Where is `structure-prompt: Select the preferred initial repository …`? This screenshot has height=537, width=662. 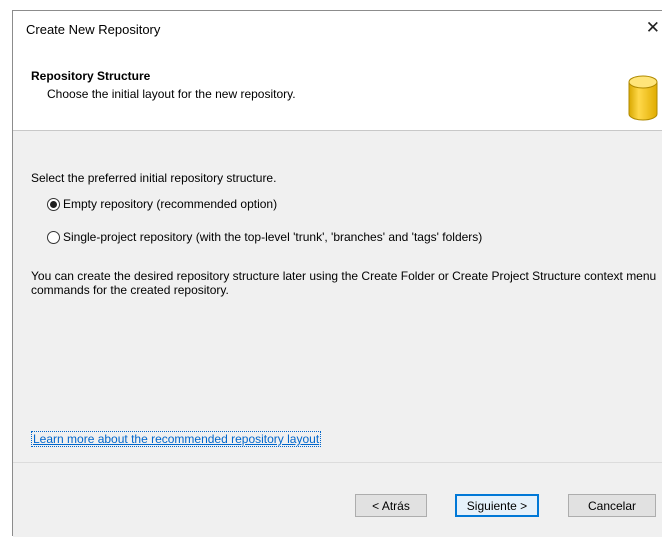 structure-prompt: Select the preferred initial repository … is located at coordinates (154, 178).